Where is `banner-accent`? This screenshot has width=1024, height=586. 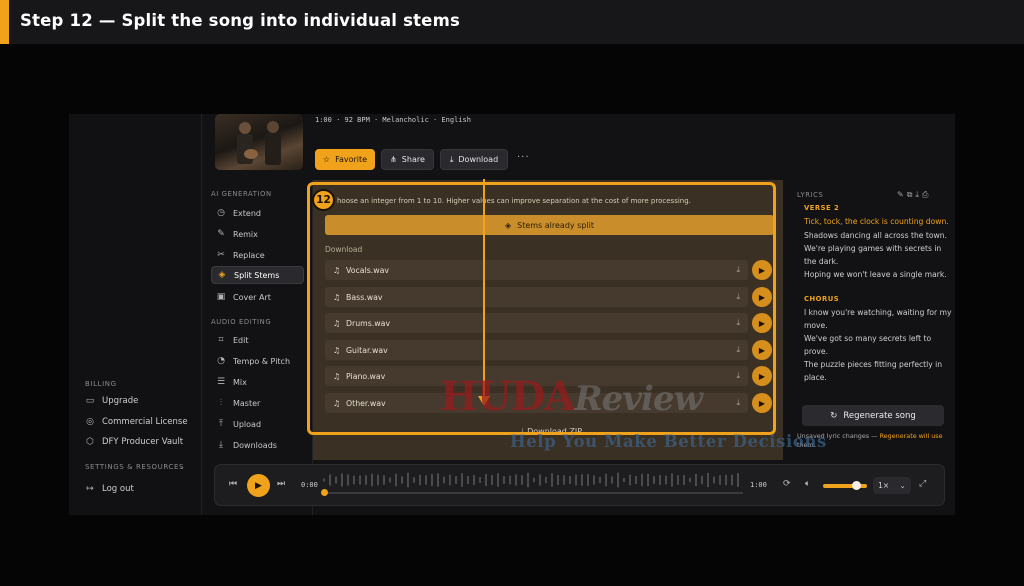 banner-accent is located at coordinates (4, 22).